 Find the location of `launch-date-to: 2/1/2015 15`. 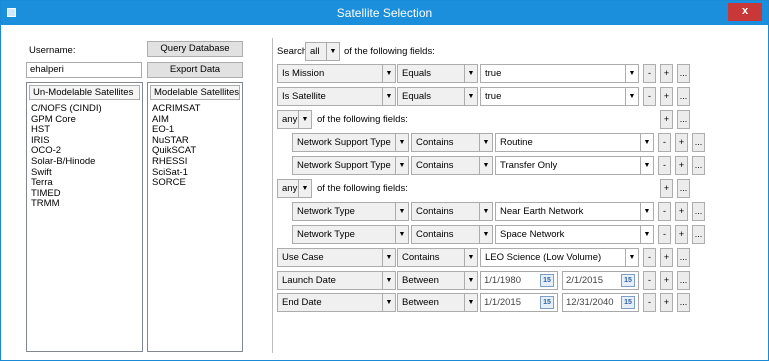

launch-date-to: 2/1/2015 15 is located at coordinates (600, 280).